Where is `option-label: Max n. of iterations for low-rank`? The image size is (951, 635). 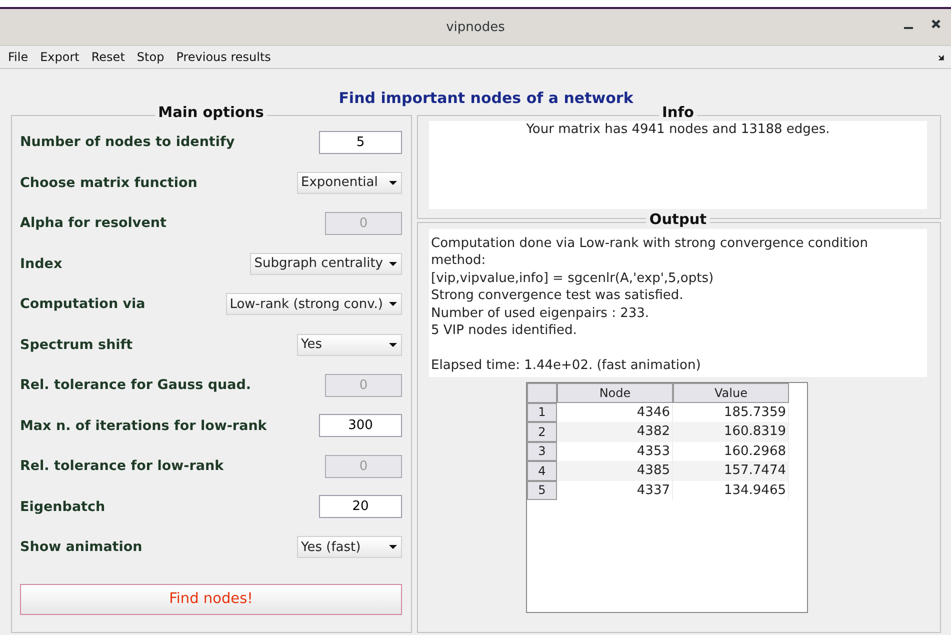
option-label: Max n. of iterations for low-rank is located at coordinates (143, 426).